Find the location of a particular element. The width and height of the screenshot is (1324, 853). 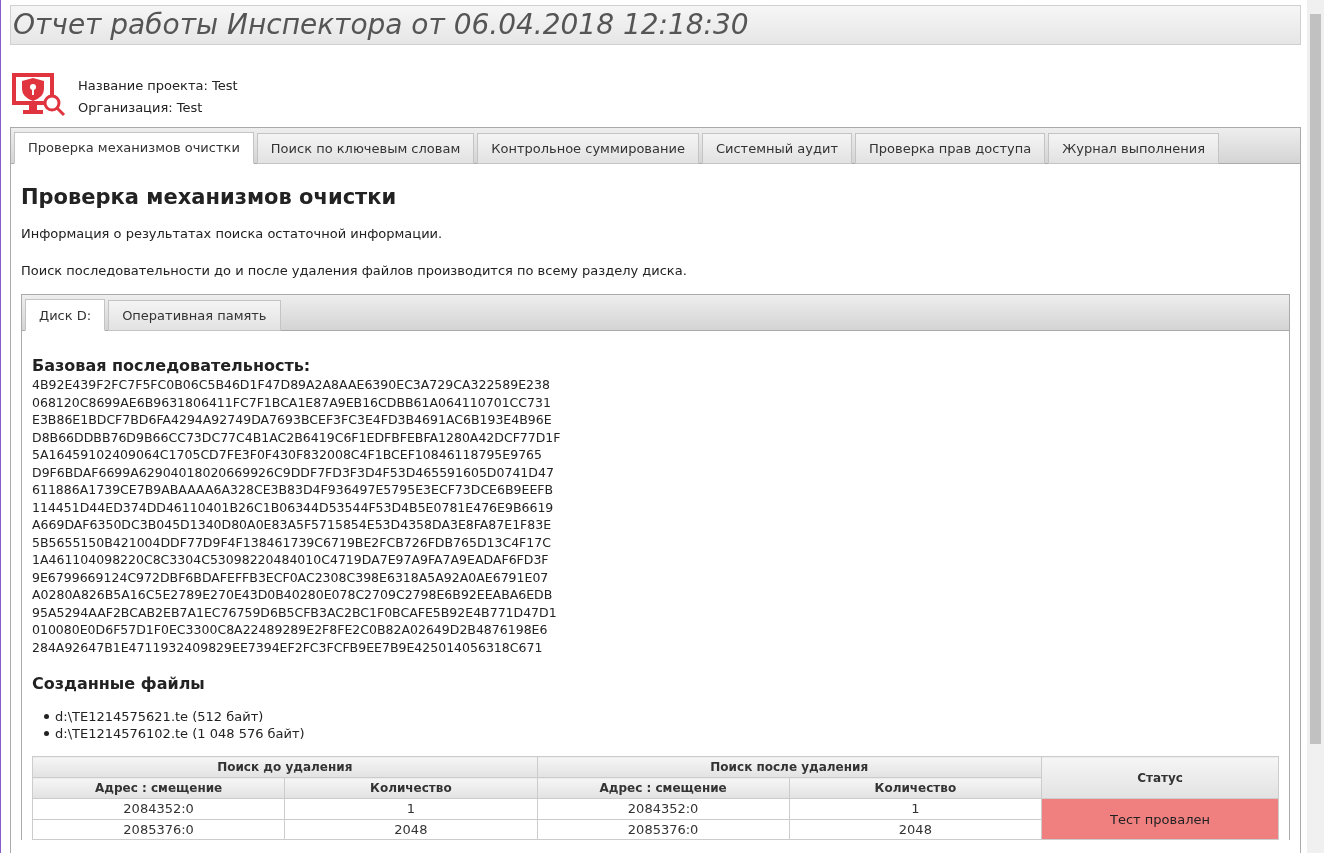

file-entry: d:\TE1214576102.te (1 048 576 байт) is located at coordinates (180, 734).